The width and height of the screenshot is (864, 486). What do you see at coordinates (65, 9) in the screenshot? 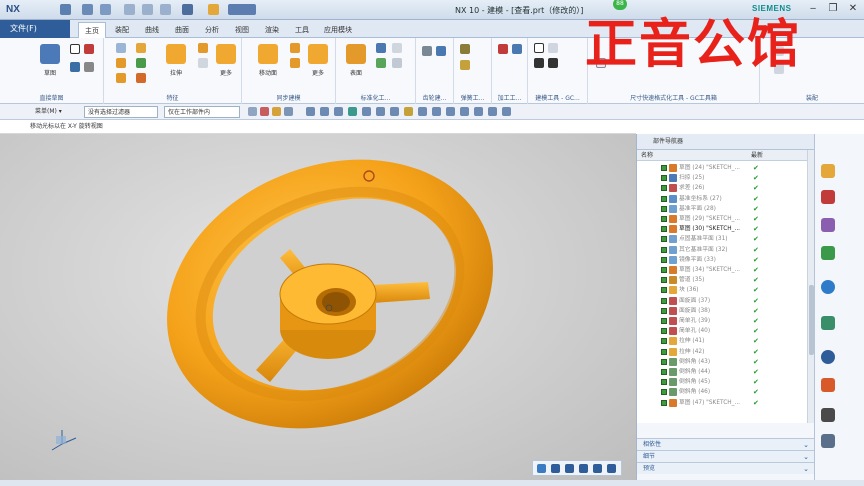
I see `save-icon` at bounding box center [65, 9].